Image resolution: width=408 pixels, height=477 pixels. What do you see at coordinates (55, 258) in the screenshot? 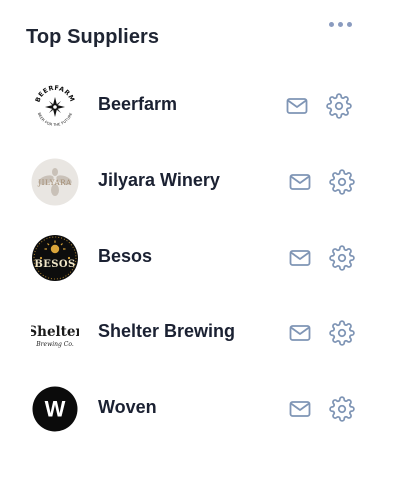
I see `besos-logo: BESOS` at bounding box center [55, 258].